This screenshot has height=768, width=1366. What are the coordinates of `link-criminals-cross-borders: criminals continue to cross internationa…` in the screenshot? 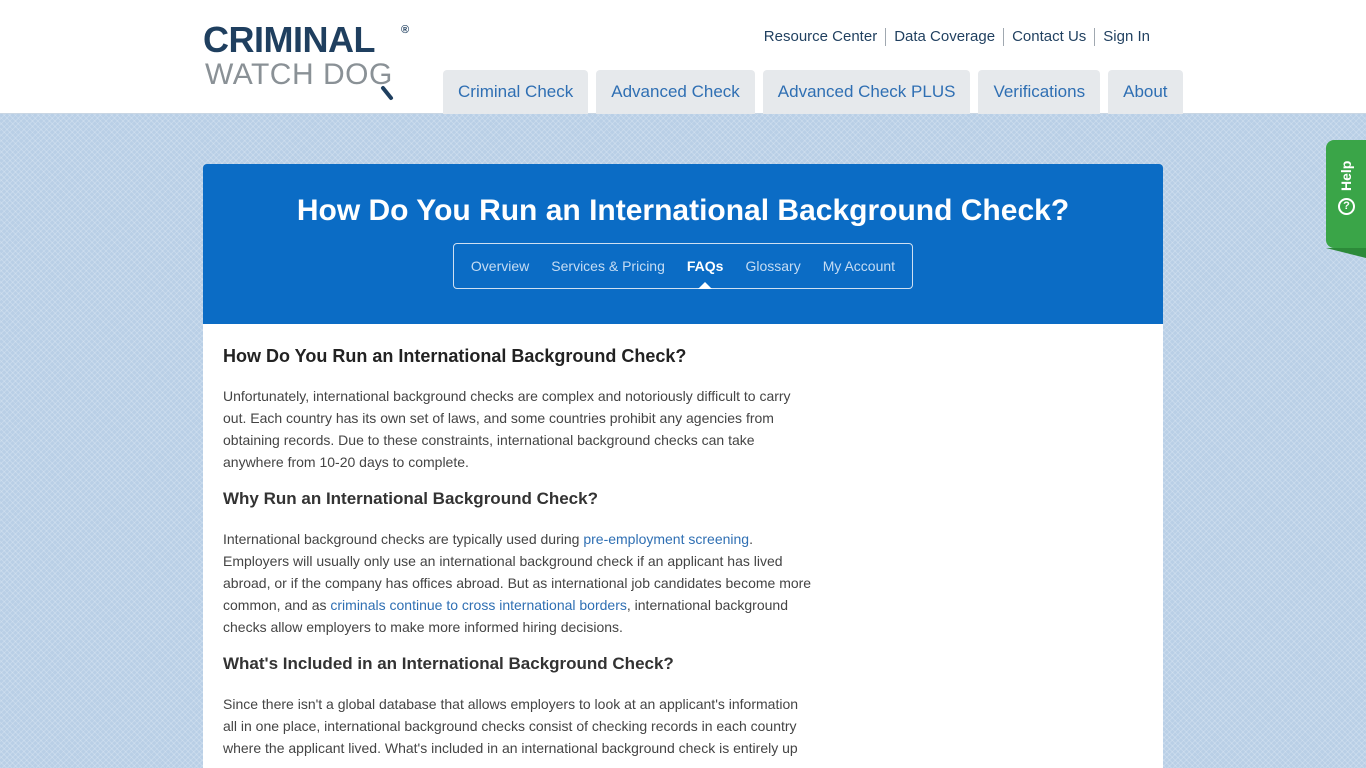 It's located at (478, 605).